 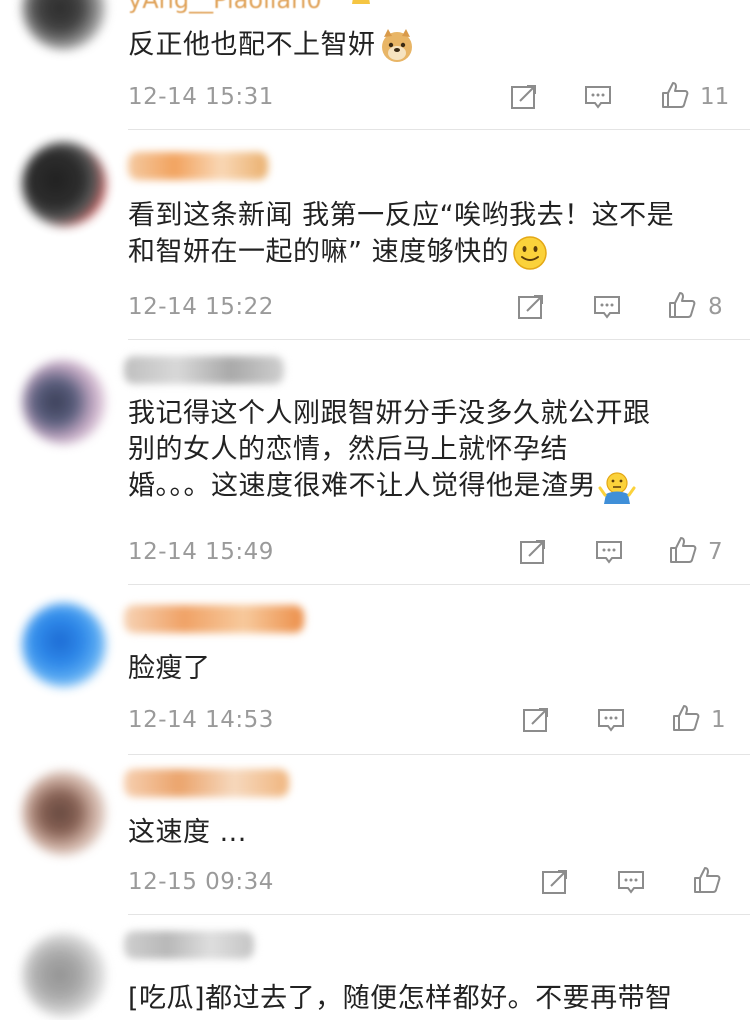 What do you see at coordinates (715, 97) in the screenshot?
I see `like-count: 11` at bounding box center [715, 97].